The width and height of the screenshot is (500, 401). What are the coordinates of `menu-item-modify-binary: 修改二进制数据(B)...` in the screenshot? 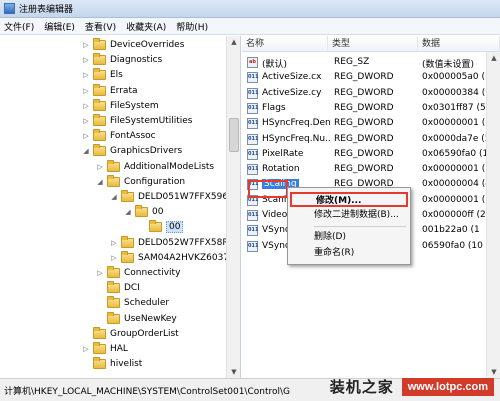 It's located at (349, 215).